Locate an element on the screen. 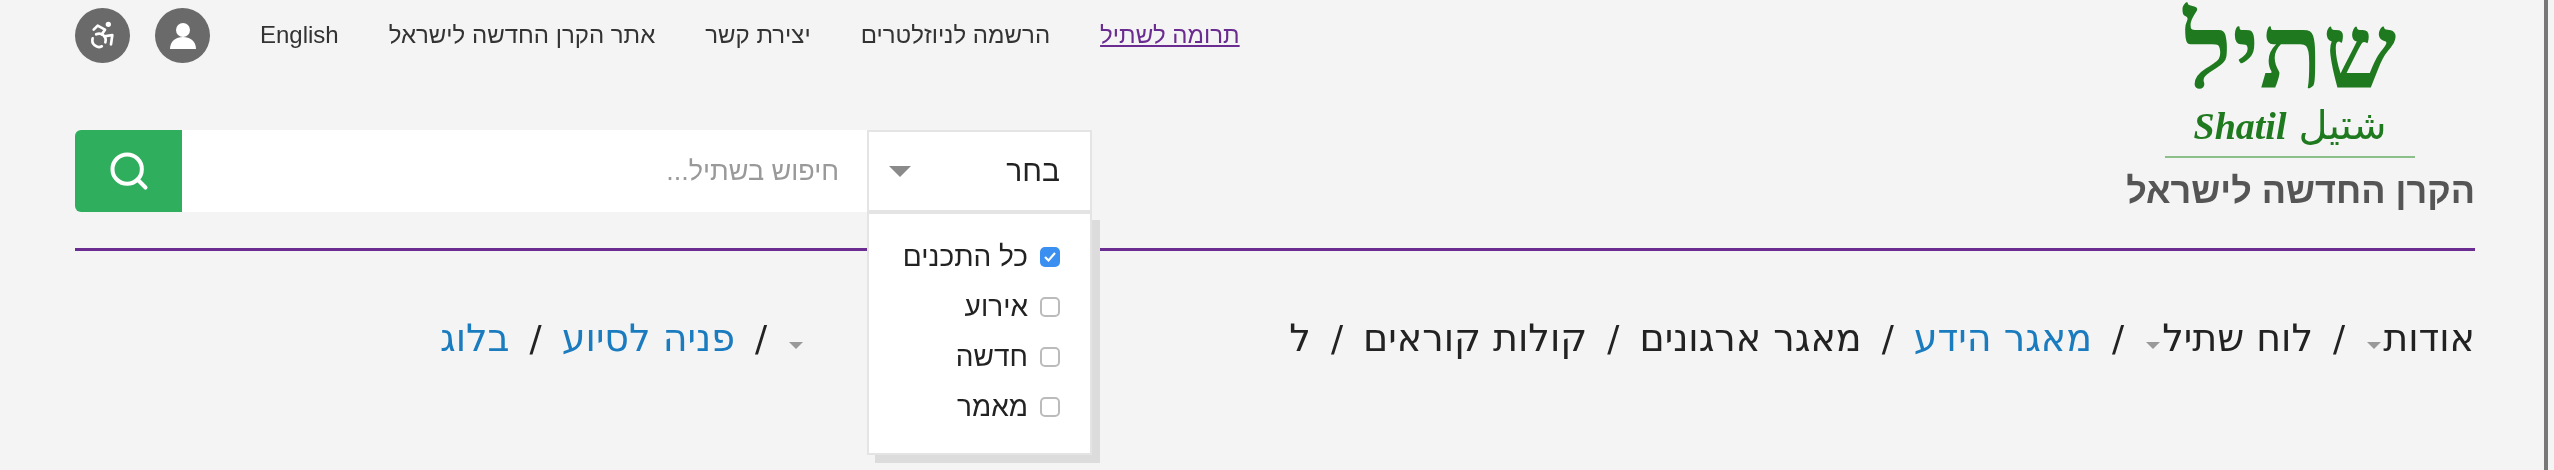  top-link: English is located at coordinates (299, 35).